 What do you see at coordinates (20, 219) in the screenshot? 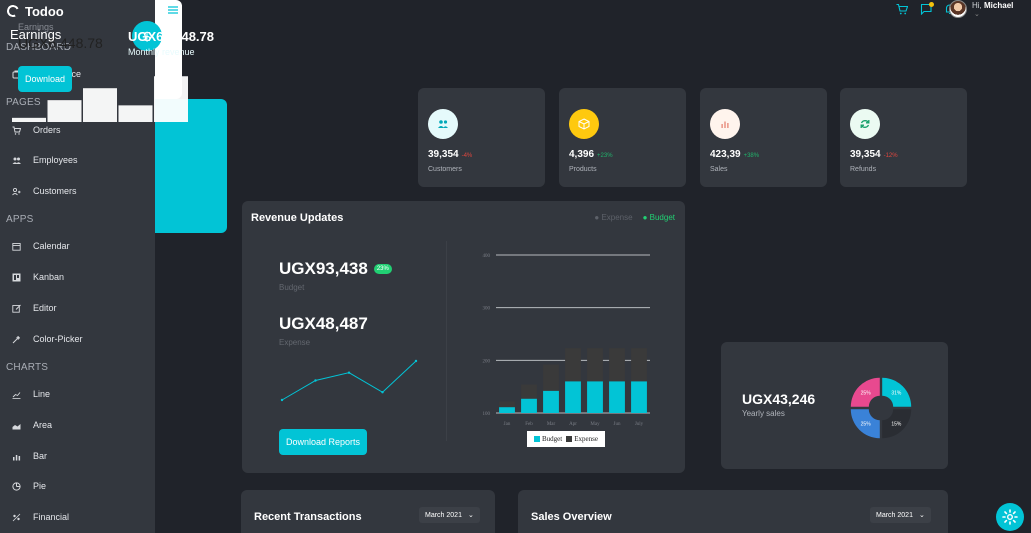
I see `section-apps: APPS` at bounding box center [20, 219].